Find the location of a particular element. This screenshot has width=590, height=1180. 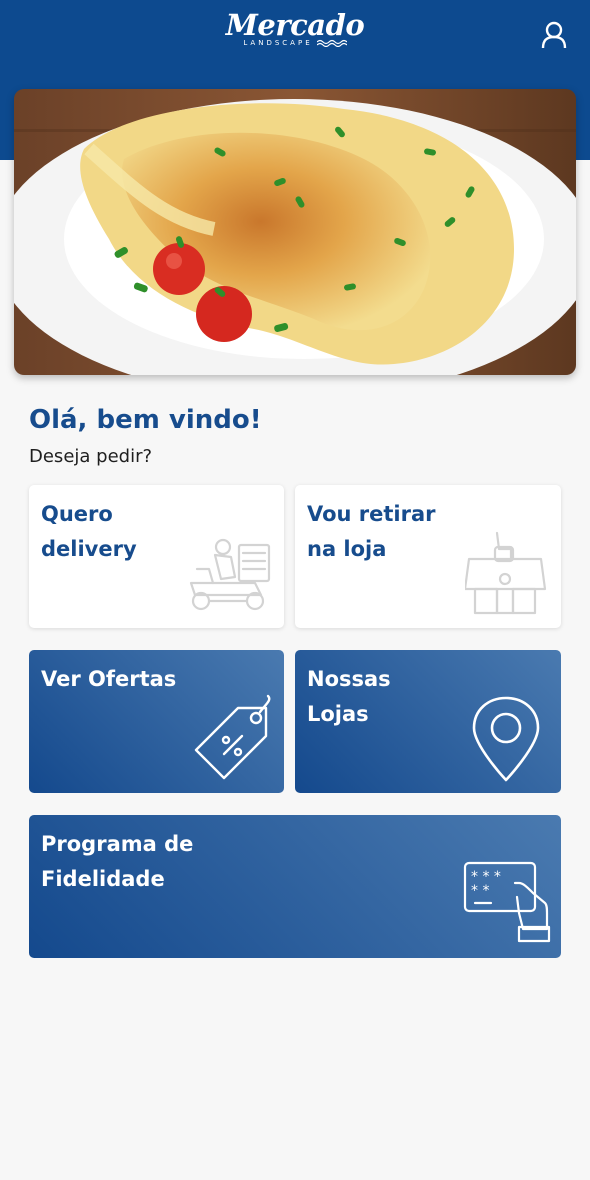

user-icon is located at coordinates (554, 35).